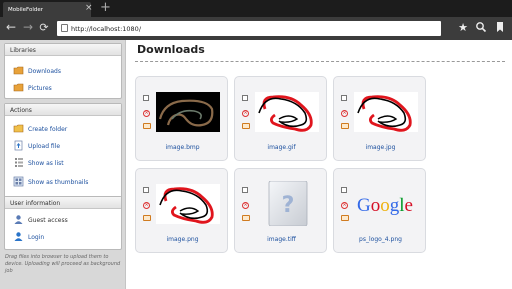 The height and width of the screenshot is (289, 512). I want to click on user-information-panel: User information Guest access Login, so click(63, 223).